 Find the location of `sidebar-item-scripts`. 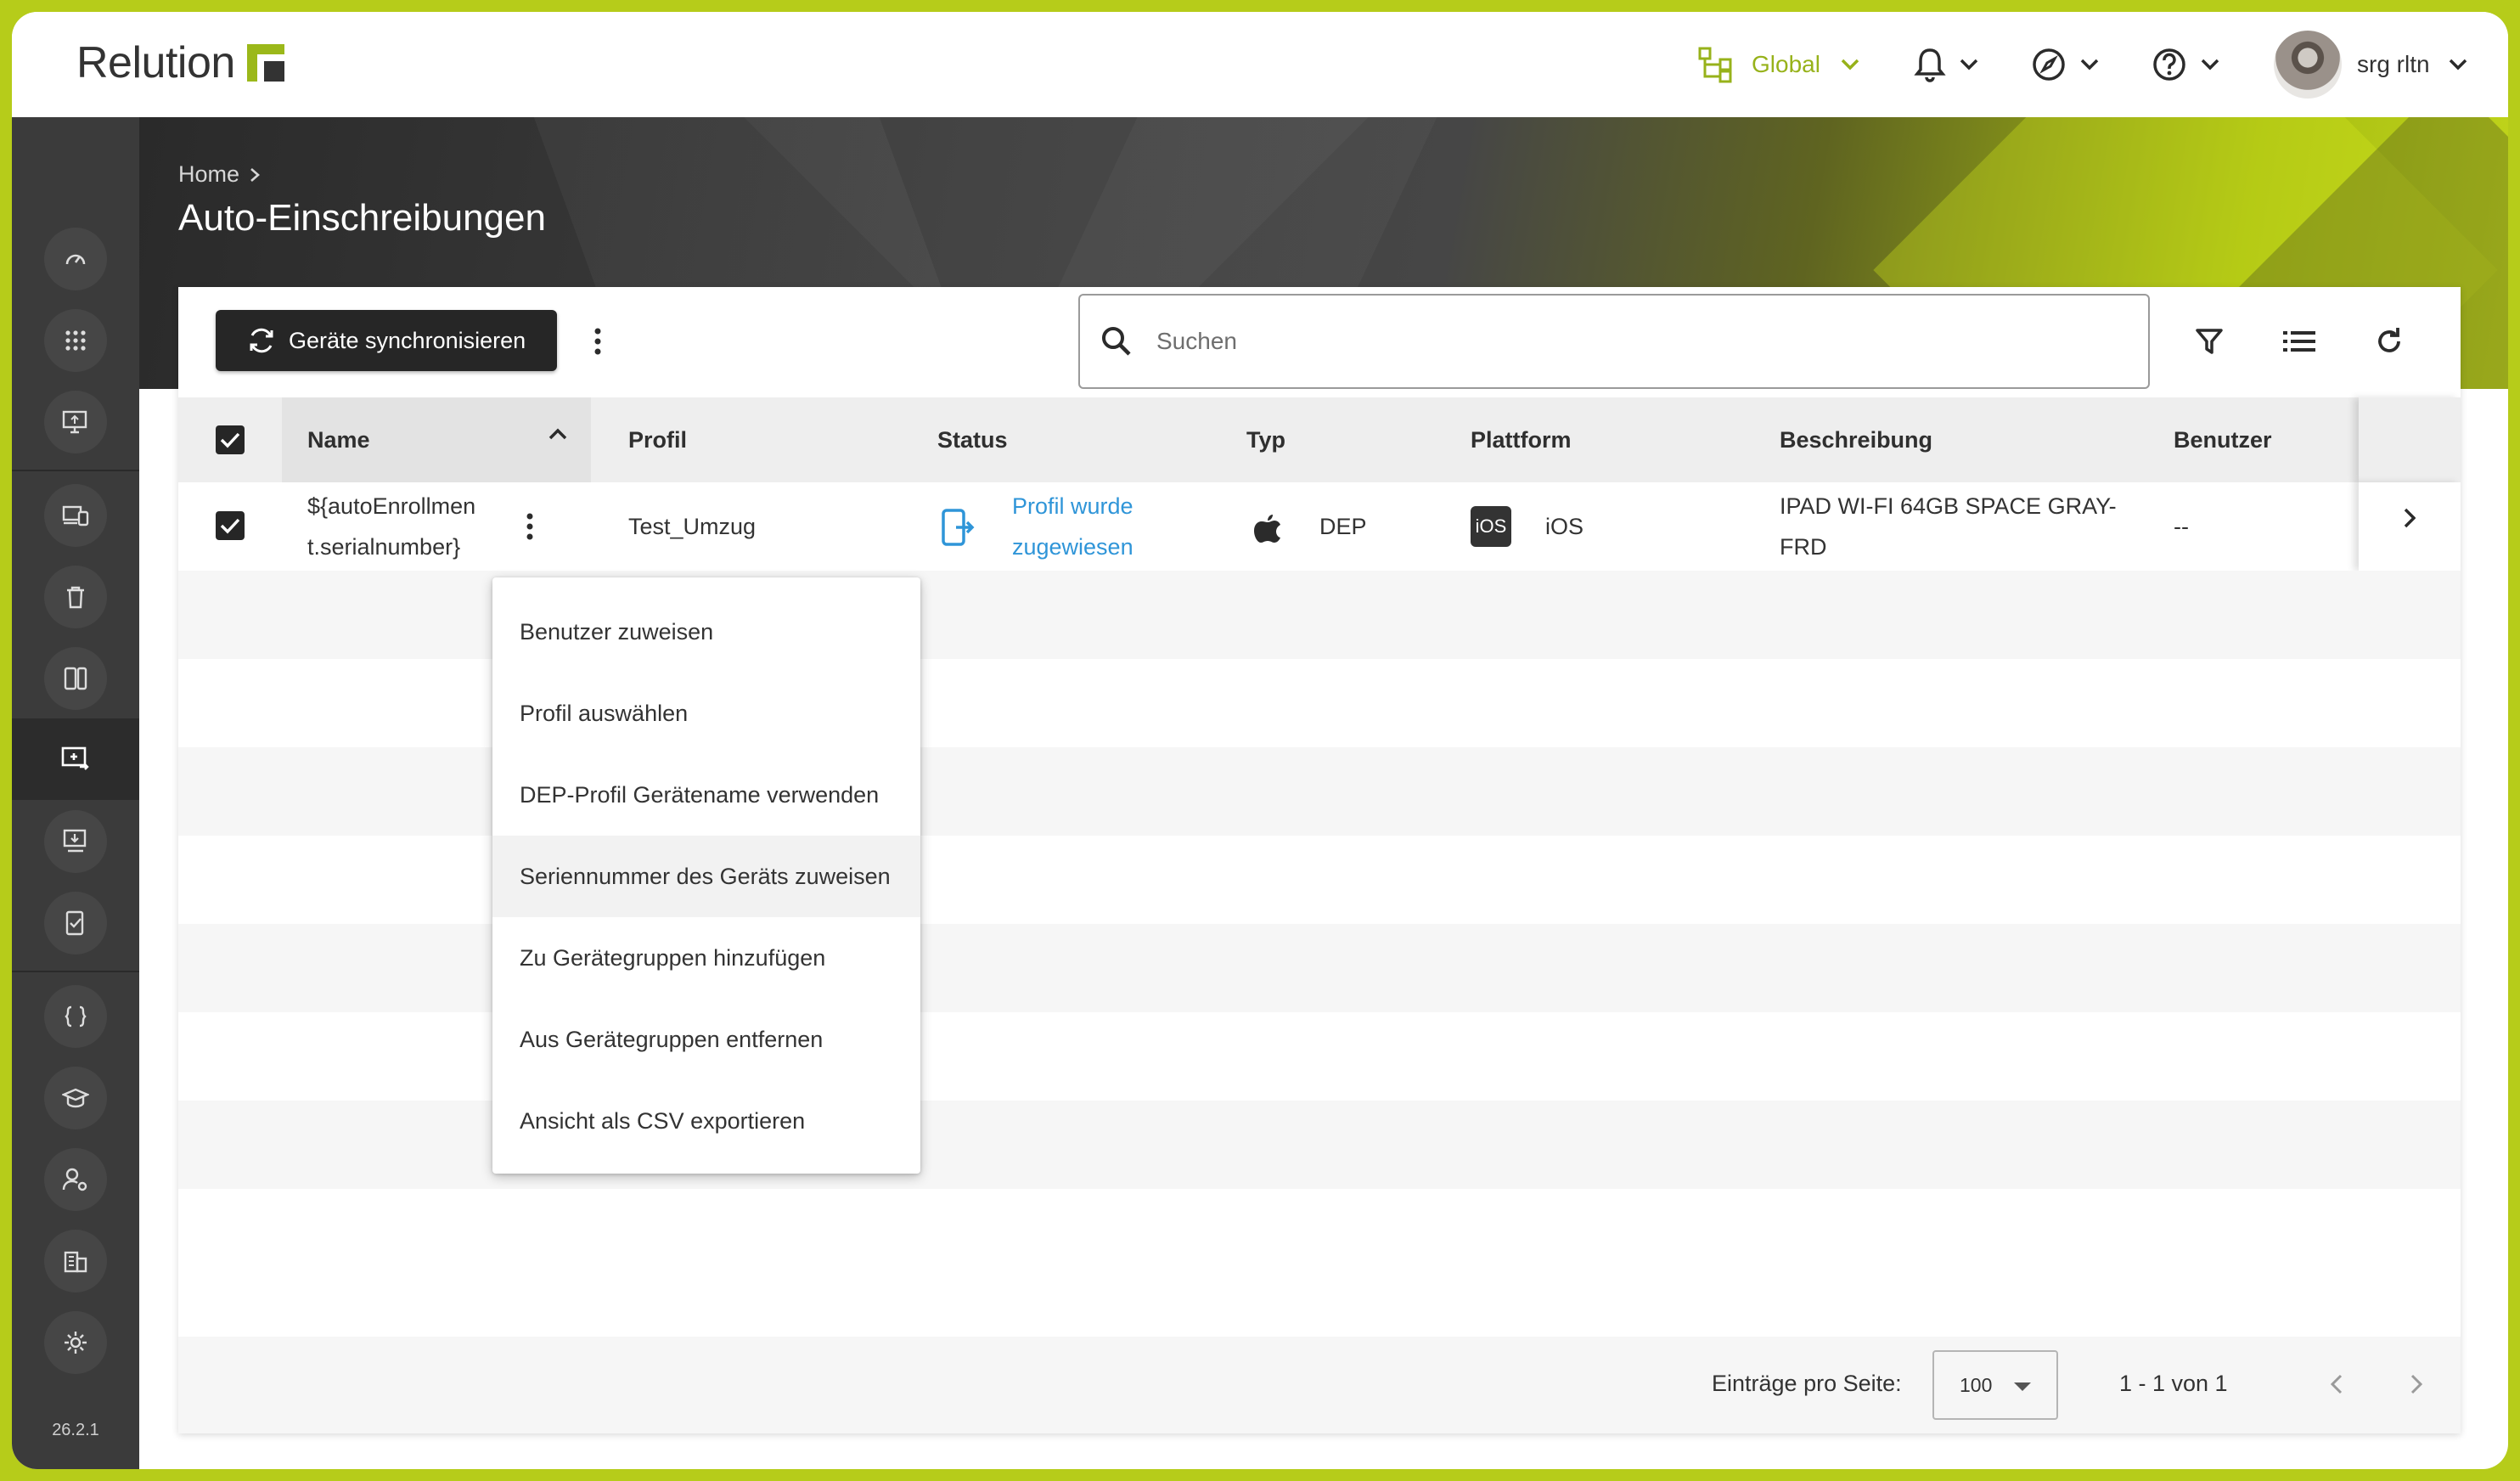

sidebar-item-scripts is located at coordinates (76, 1016).